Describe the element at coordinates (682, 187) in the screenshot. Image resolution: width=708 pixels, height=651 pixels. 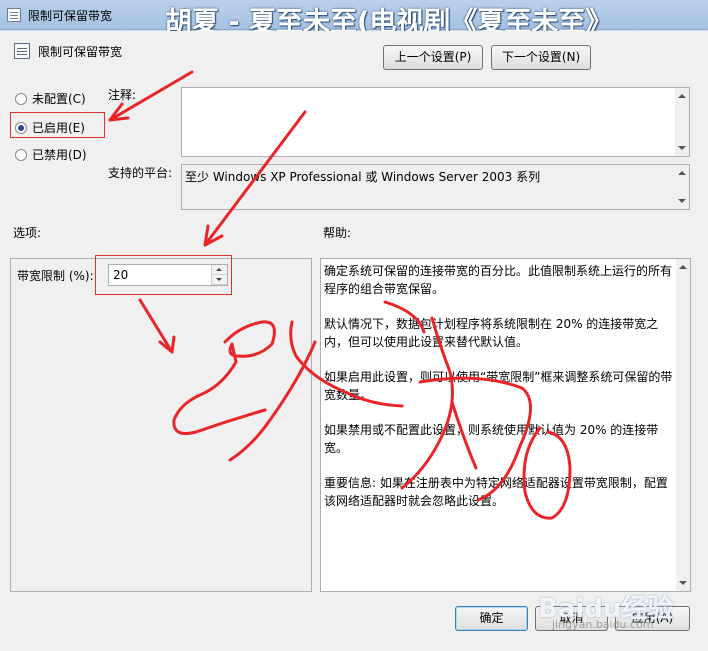
I see `platform-scrollbar` at that location.